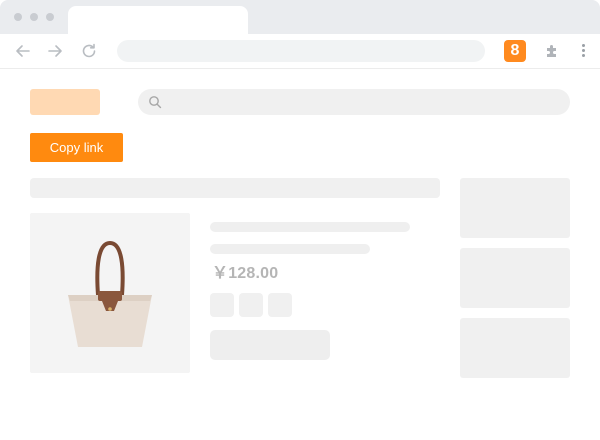  I want to click on reload-icon, so click(89, 51).